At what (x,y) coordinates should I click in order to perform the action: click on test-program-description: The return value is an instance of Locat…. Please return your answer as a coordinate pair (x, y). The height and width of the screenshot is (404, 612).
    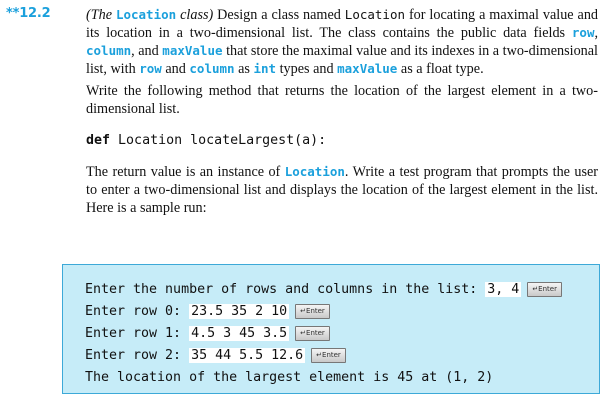
    Looking at the image, I should click on (342, 190).